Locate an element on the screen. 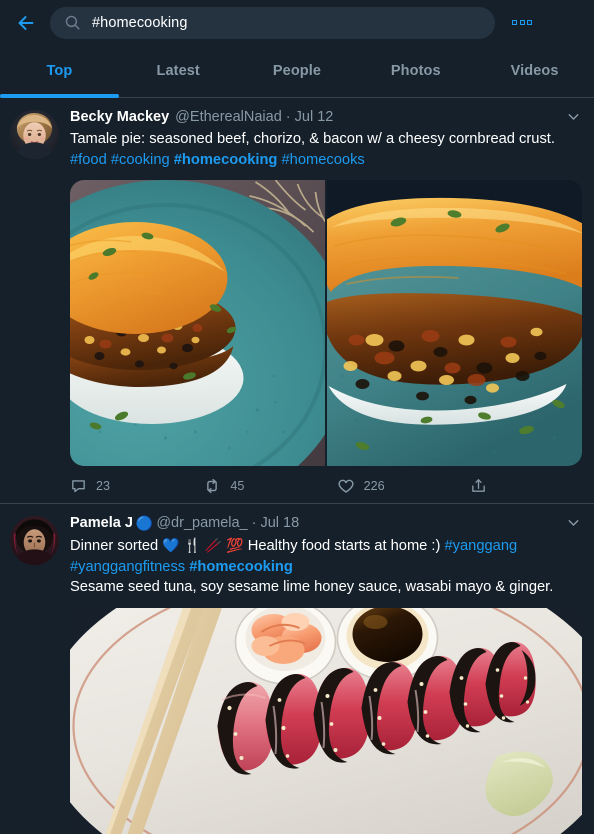  tab-photos-label: Photos is located at coordinates (415, 71).